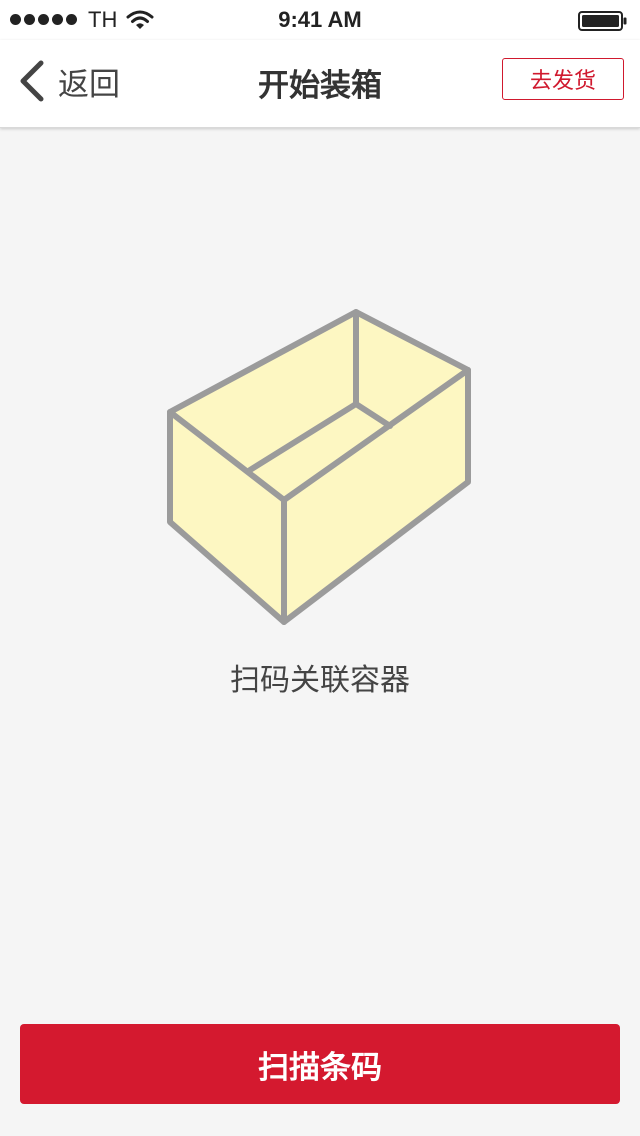 The height and width of the screenshot is (1136, 640). What do you see at coordinates (563, 79) in the screenshot?
I see `ship-button: 去发货` at bounding box center [563, 79].